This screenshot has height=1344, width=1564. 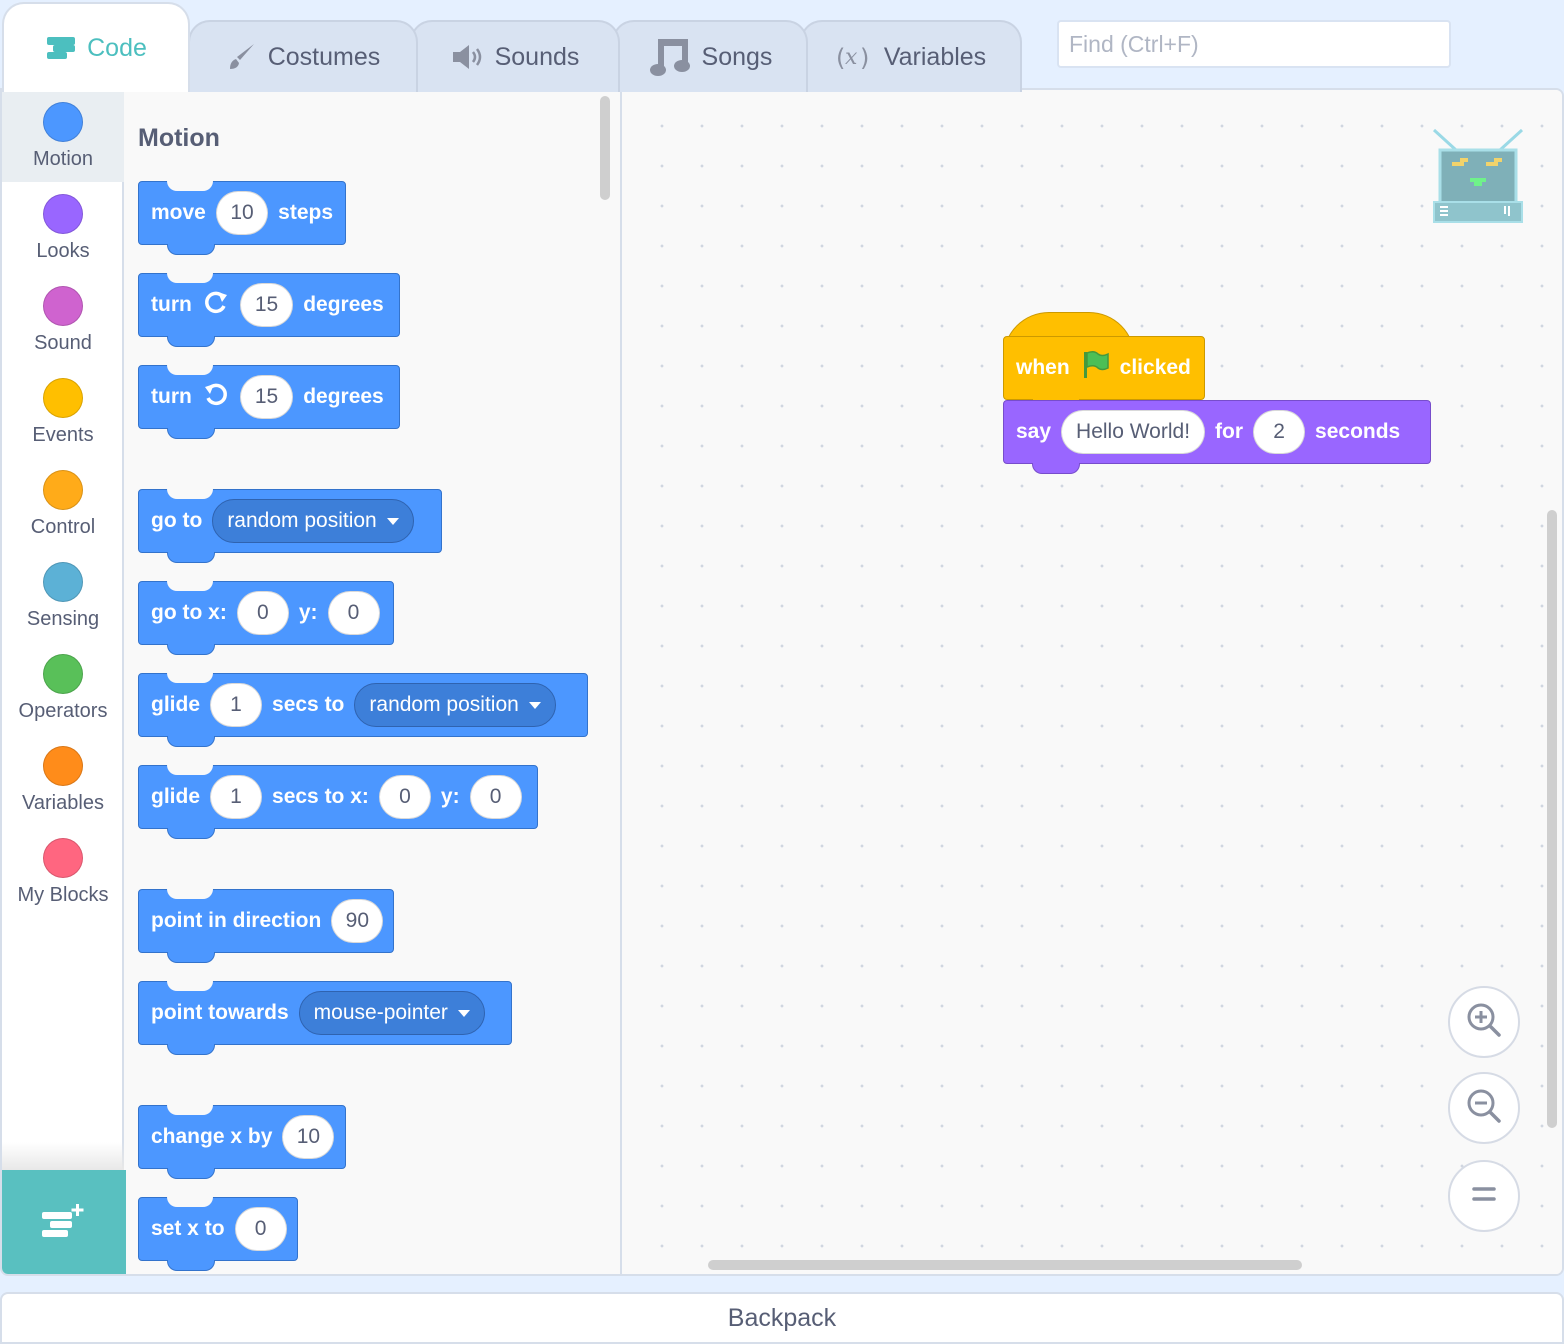 I want to click on block-turn-left: turn 15 degrees, so click(x=269, y=402).